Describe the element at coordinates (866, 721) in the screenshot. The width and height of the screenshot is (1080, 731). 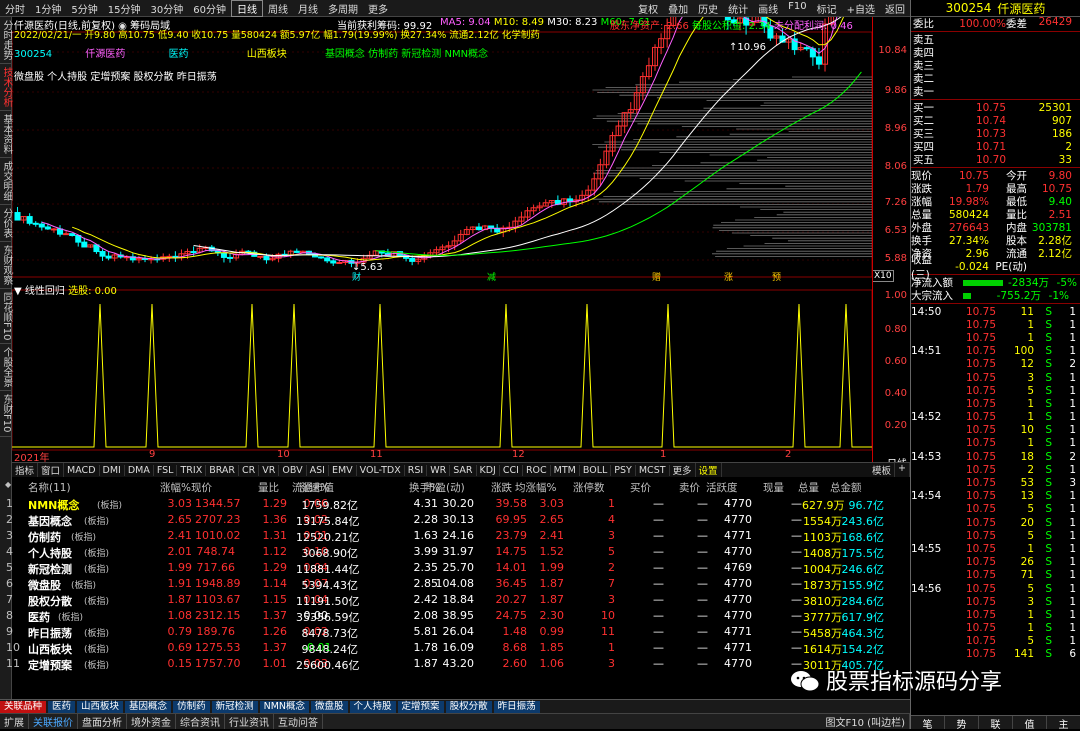
I see `status-right: 图文F10 (叫边栏)` at that location.